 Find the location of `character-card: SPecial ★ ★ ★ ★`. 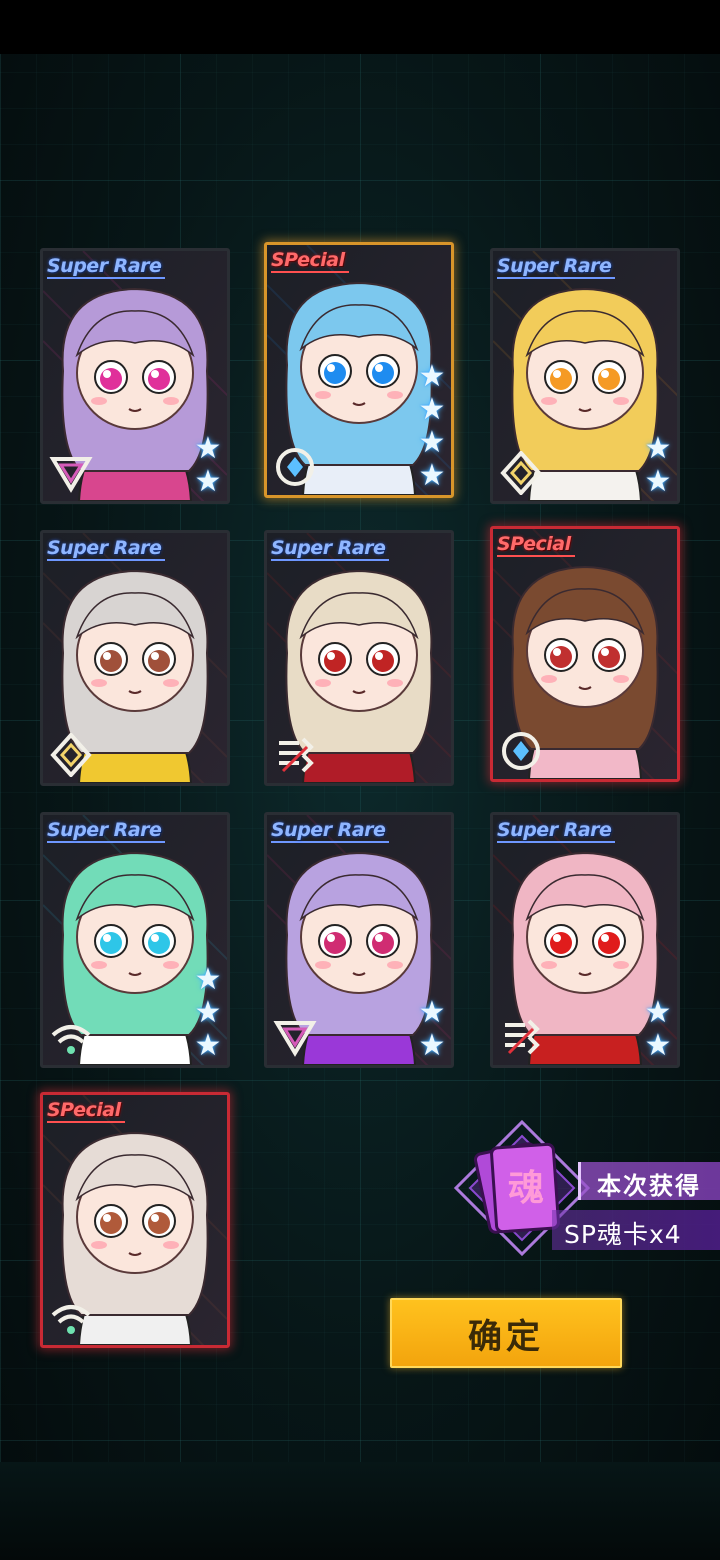

character-card: SPecial ★ ★ ★ ★ is located at coordinates (359, 370).